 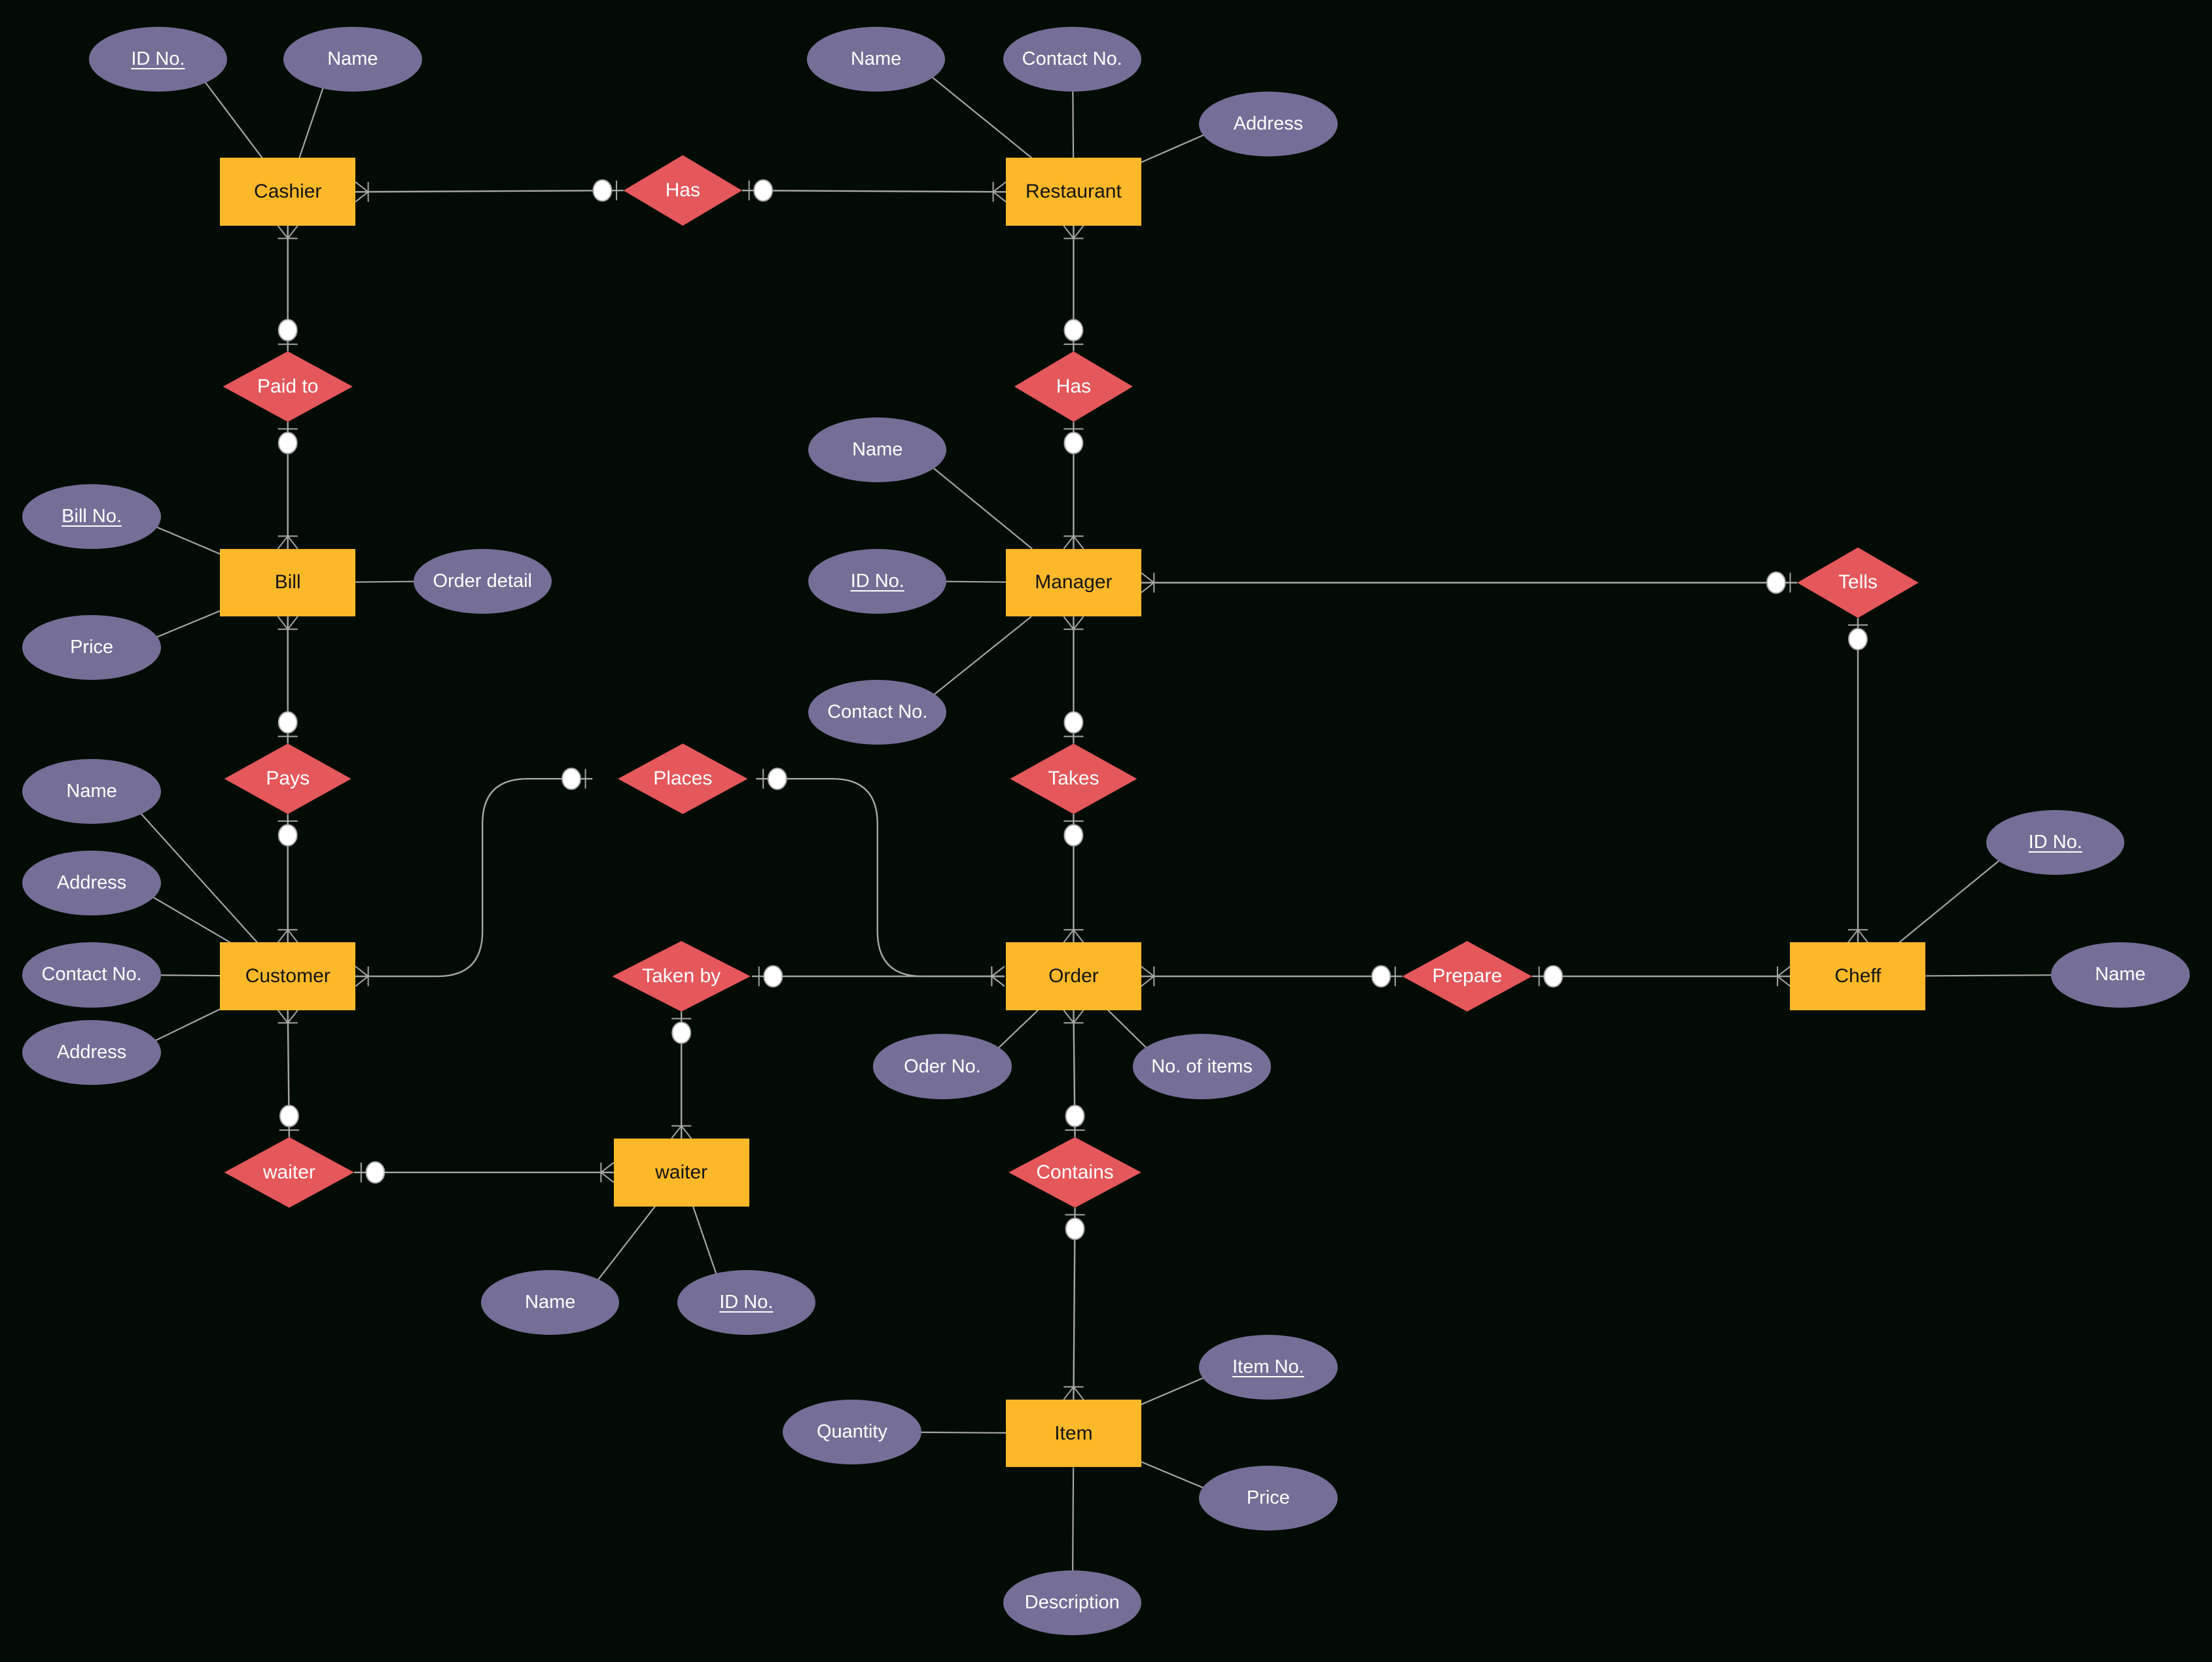 I want to click on attribute-item_qty: Quantity, so click(x=852, y=1432).